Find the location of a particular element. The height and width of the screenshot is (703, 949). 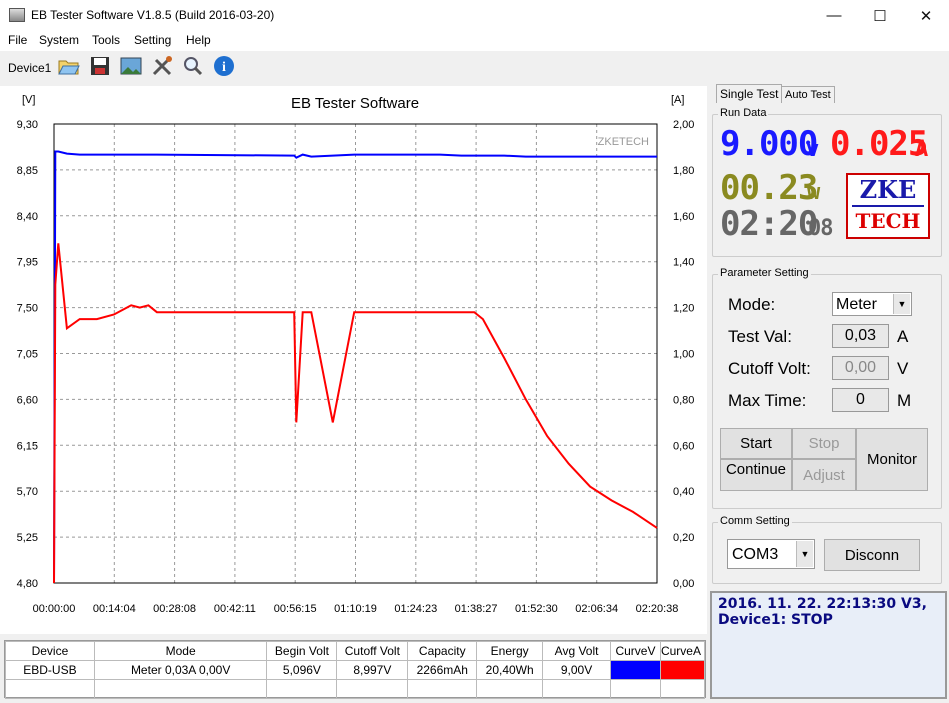

left-tick-label: 6,60 is located at coordinates (27, 400).